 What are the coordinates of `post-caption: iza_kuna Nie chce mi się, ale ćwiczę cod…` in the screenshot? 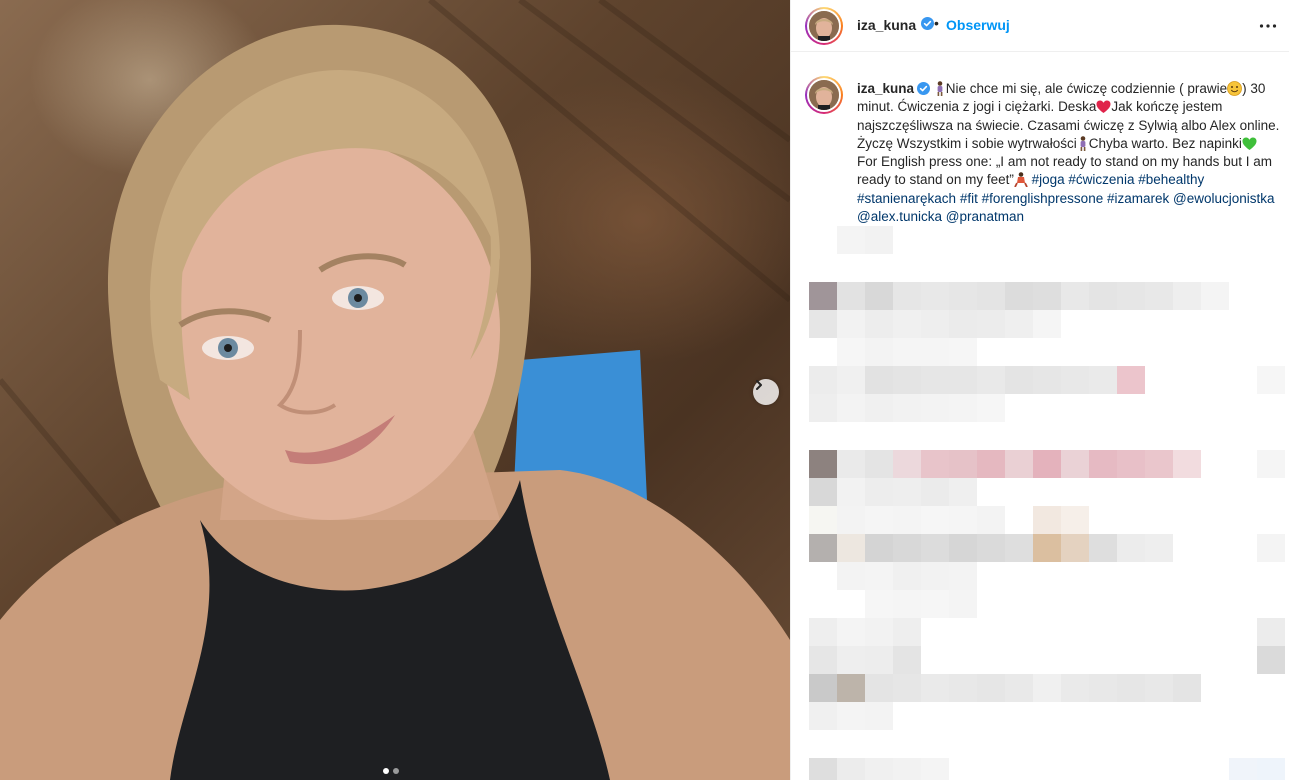 It's located at (1071, 153).